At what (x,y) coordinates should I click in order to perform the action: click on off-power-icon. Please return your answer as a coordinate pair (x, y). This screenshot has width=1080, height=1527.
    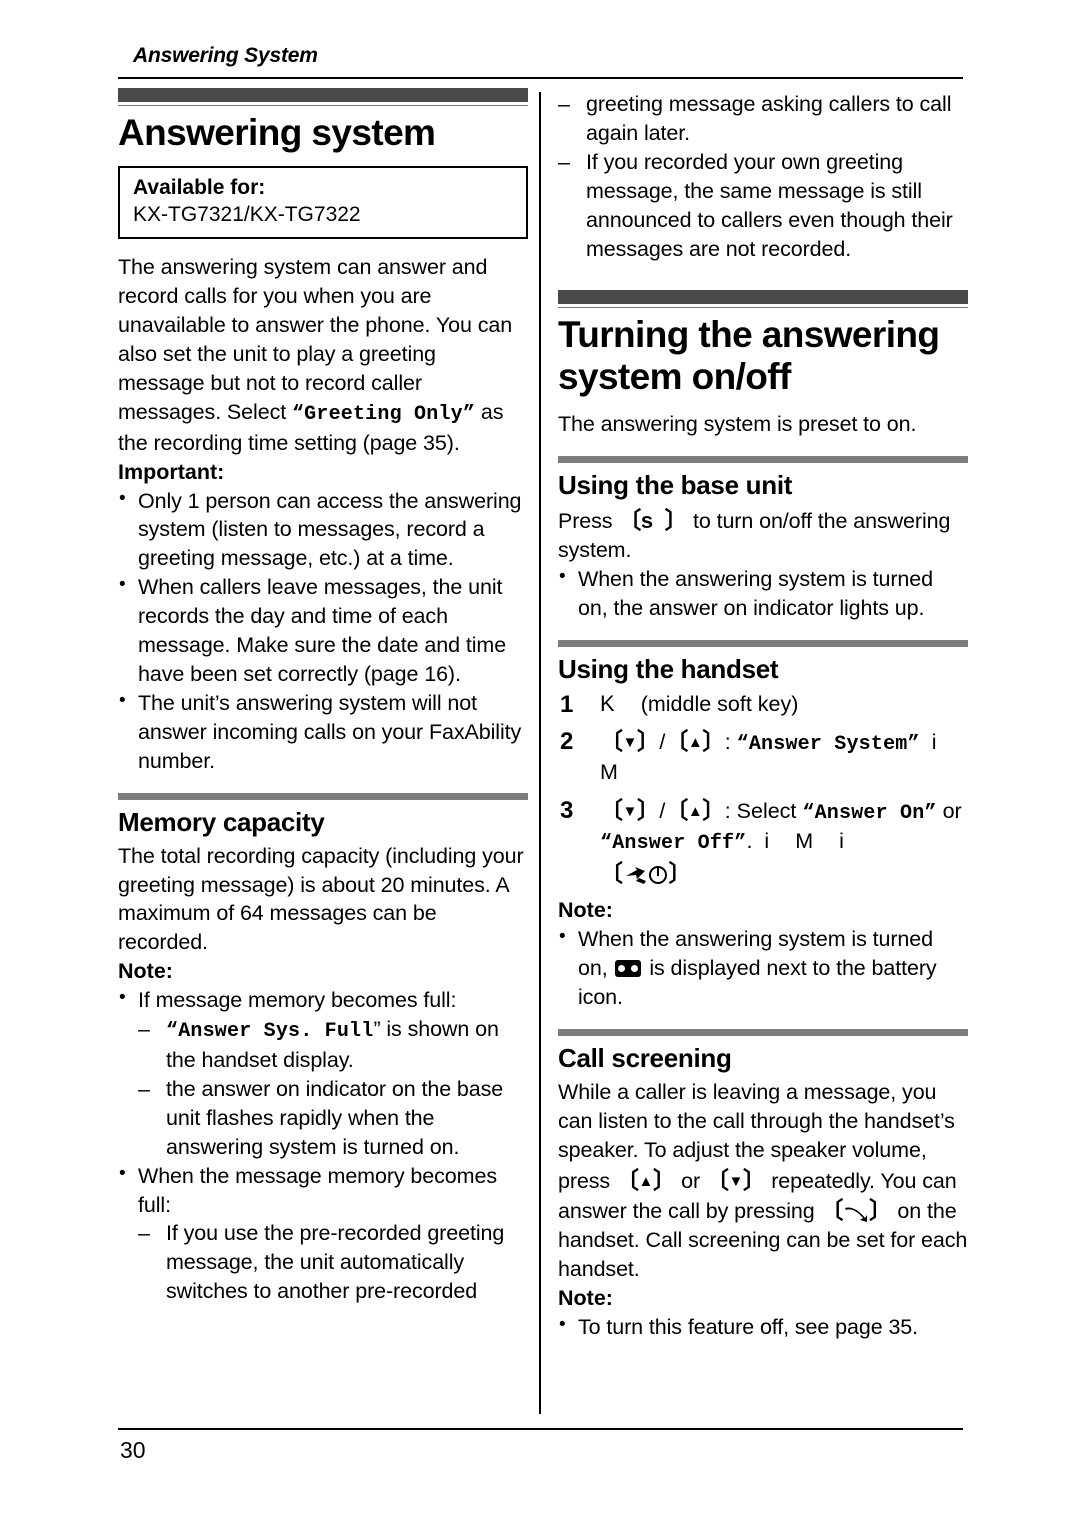
    Looking at the image, I should click on (646, 874).